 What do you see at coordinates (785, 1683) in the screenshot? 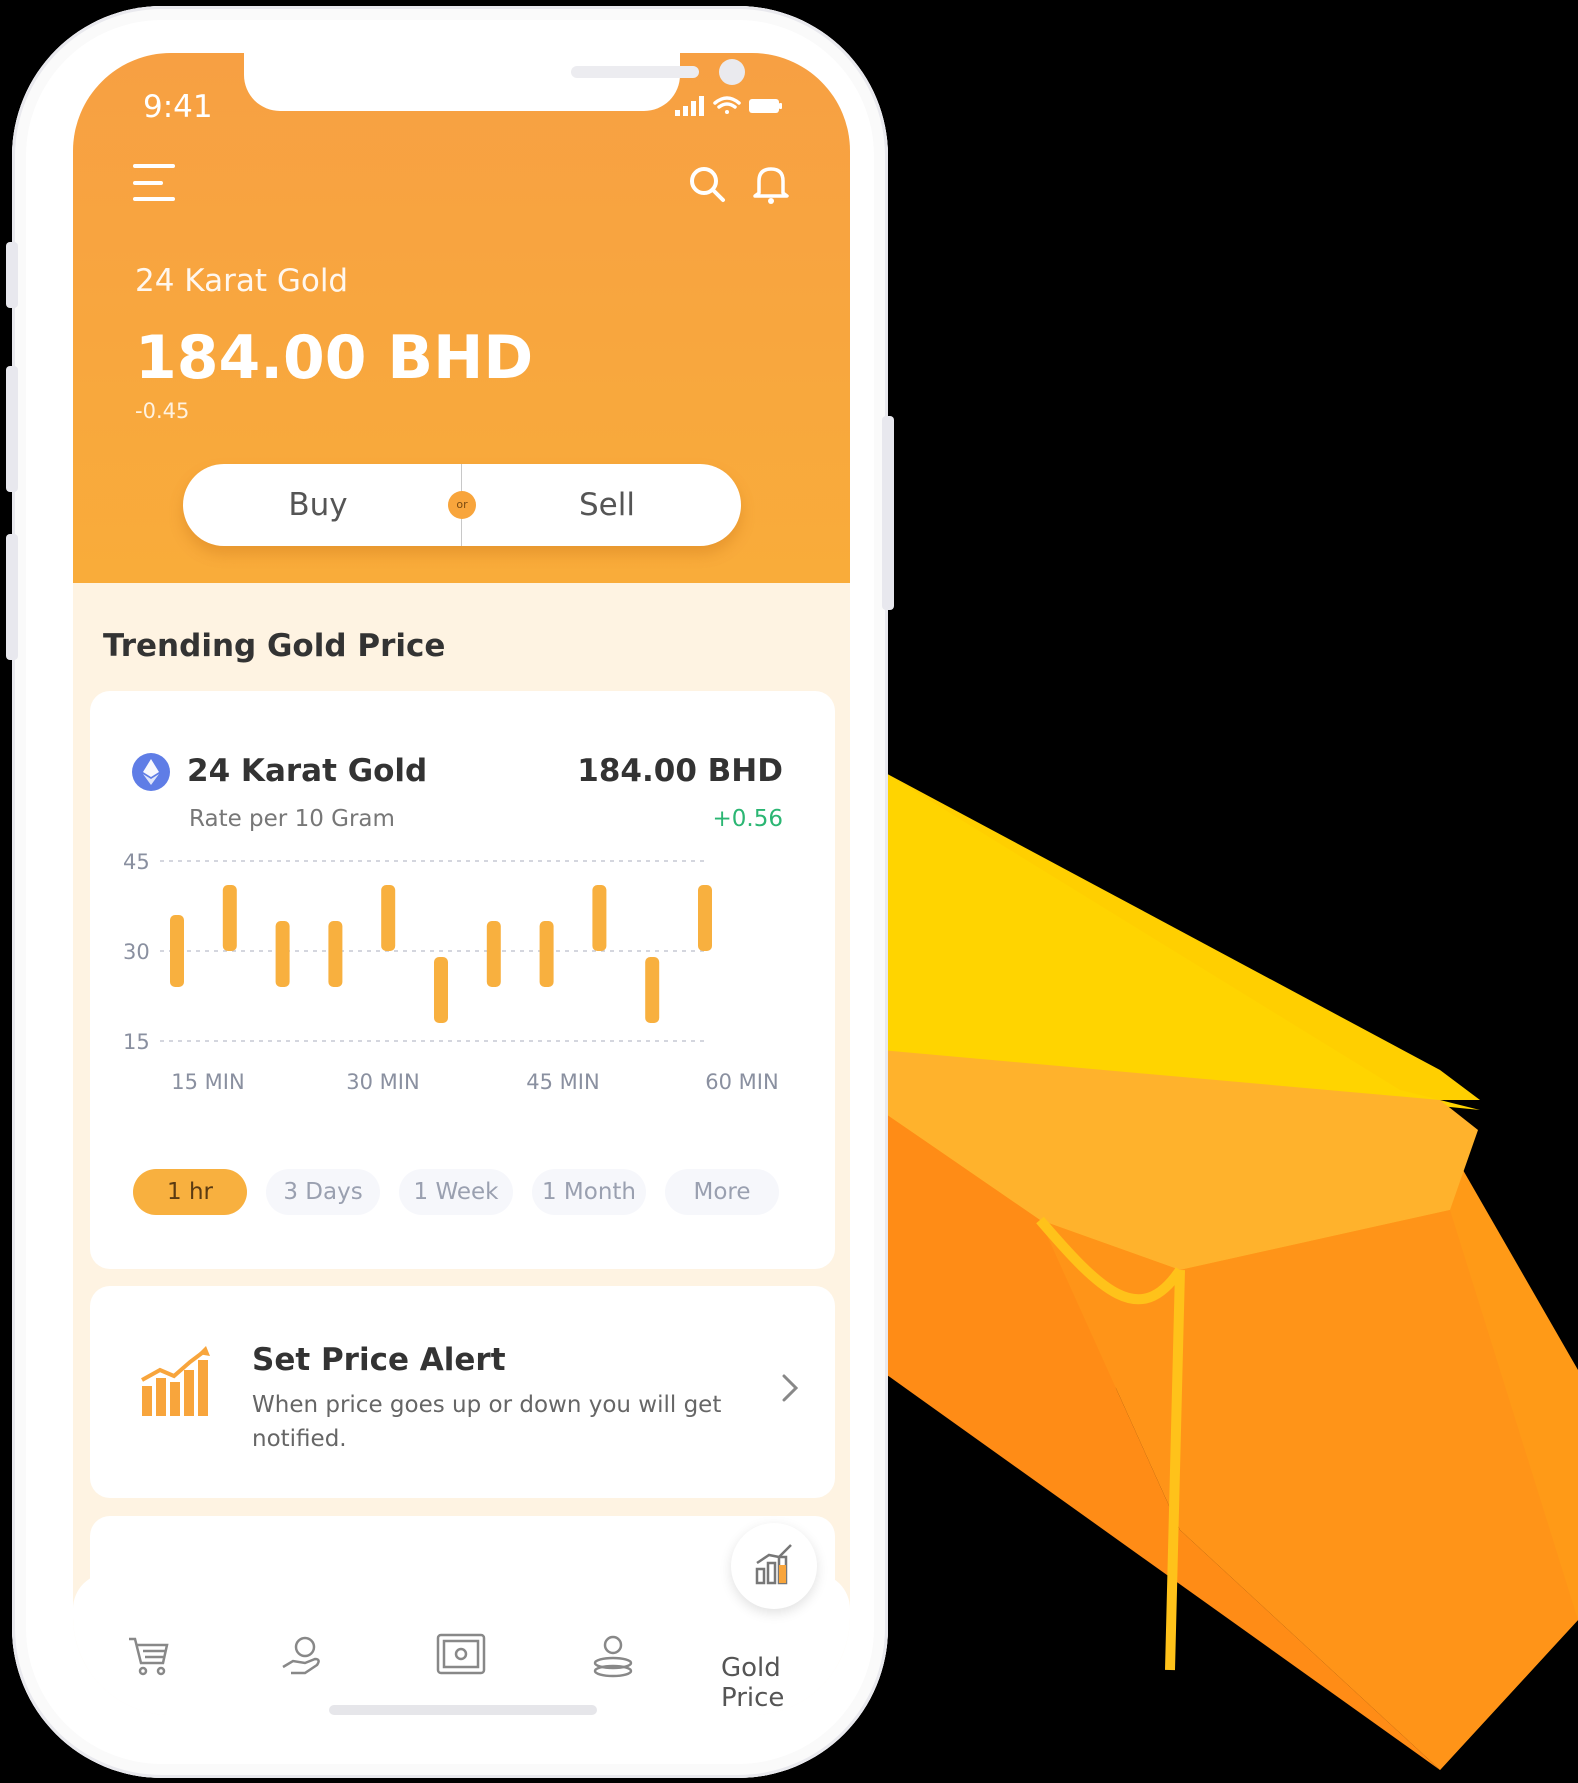
I see `gold-price-tab-label: Gold Price` at bounding box center [785, 1683].